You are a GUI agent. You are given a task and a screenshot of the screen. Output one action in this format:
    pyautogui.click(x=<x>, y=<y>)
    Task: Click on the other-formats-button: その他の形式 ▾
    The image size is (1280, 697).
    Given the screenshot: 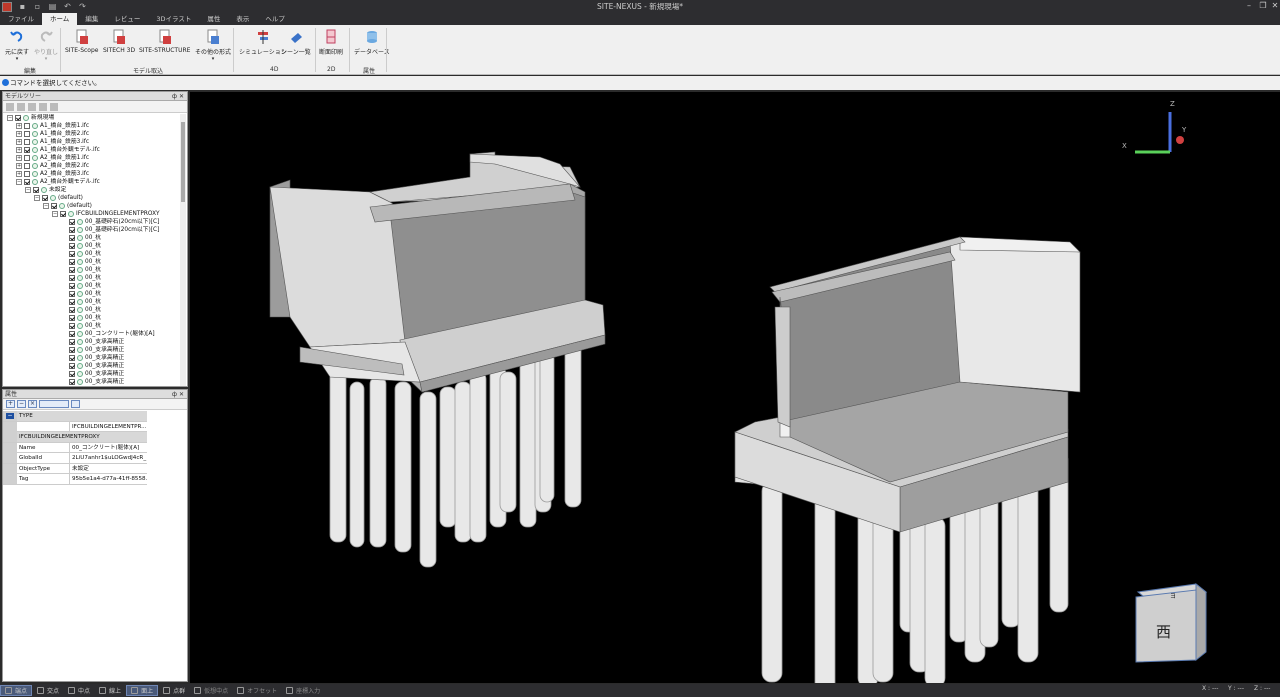 What is the action you would take?
    pyautogui.click(x=213, y=45)
    